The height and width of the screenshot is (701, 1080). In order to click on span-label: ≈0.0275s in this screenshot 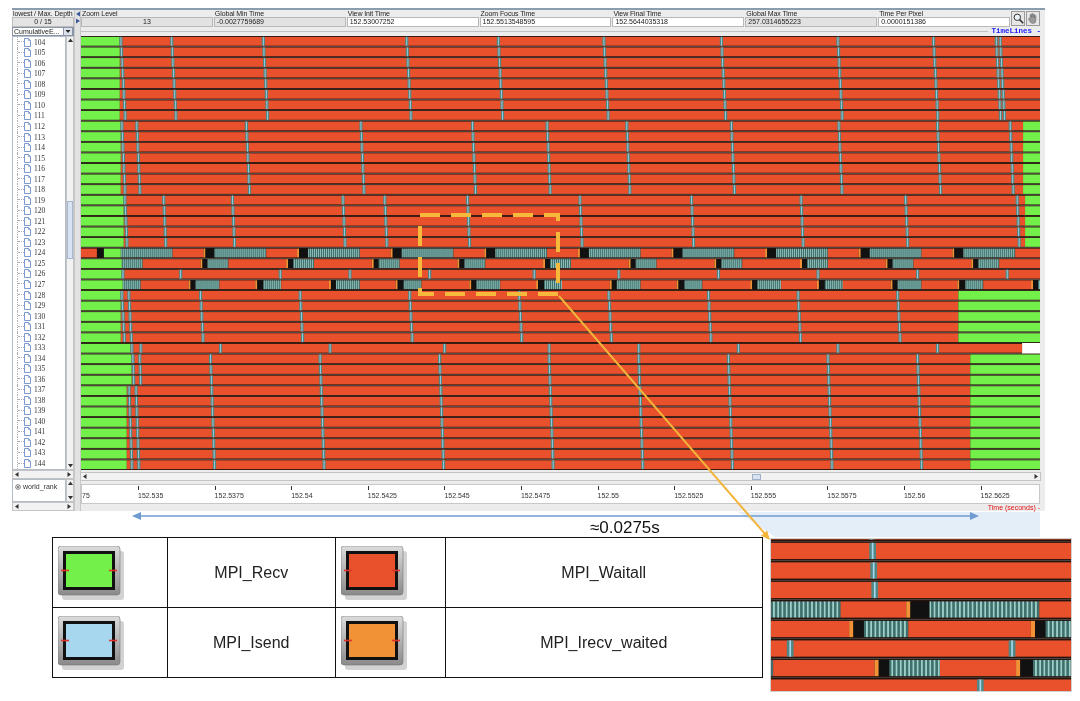, I will do `click(625, 528)`.